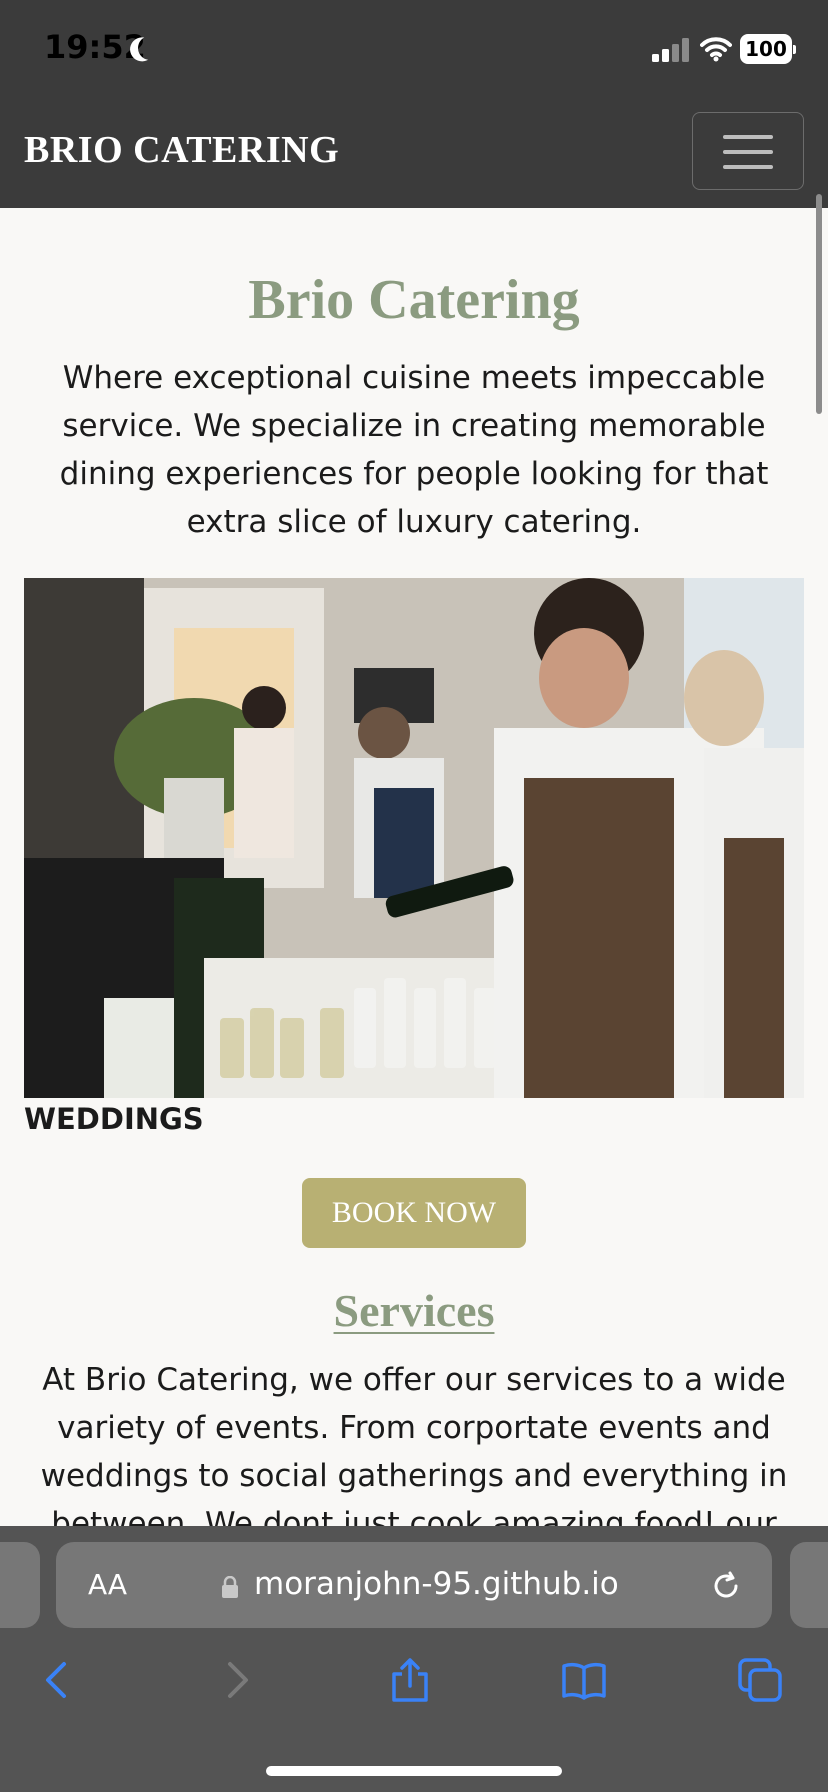  I want to click on text-size-button: AA, so click(107, 1584).